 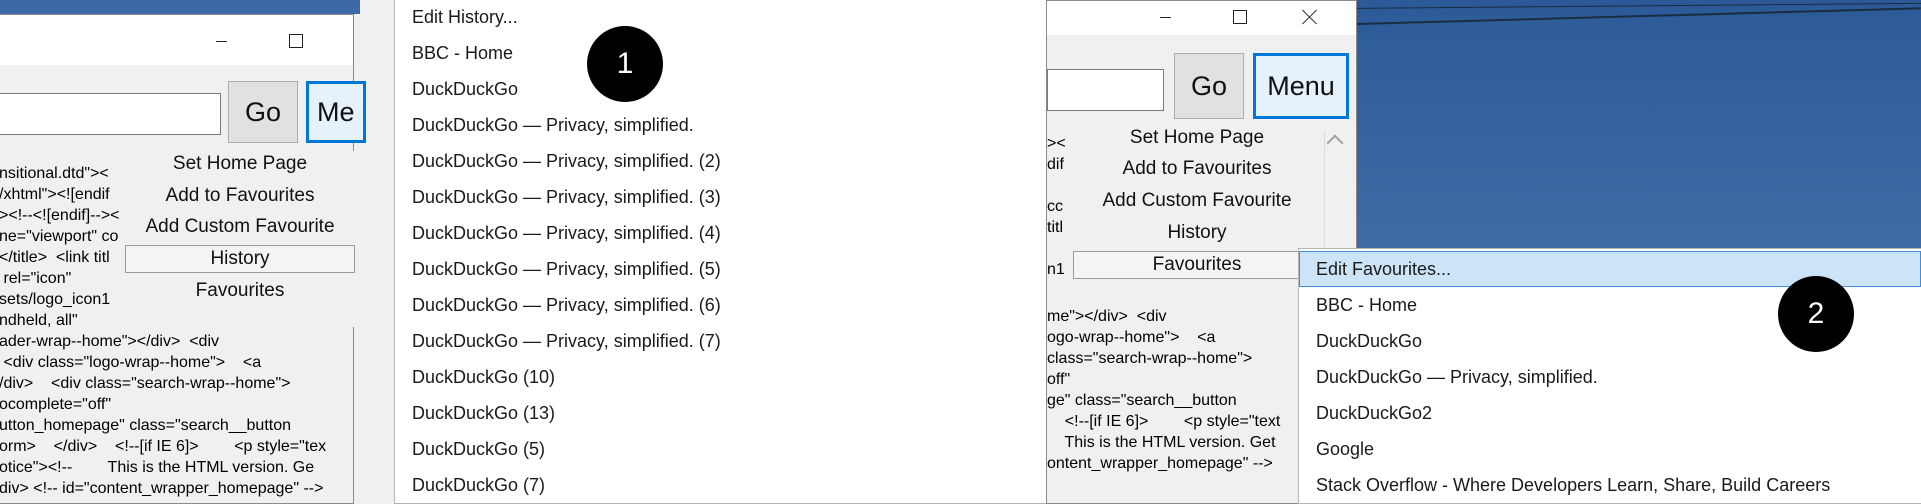 I want to click on history-item: DuckDuckGo — Privacy, simplified. (3), so click(x=721, y=197).